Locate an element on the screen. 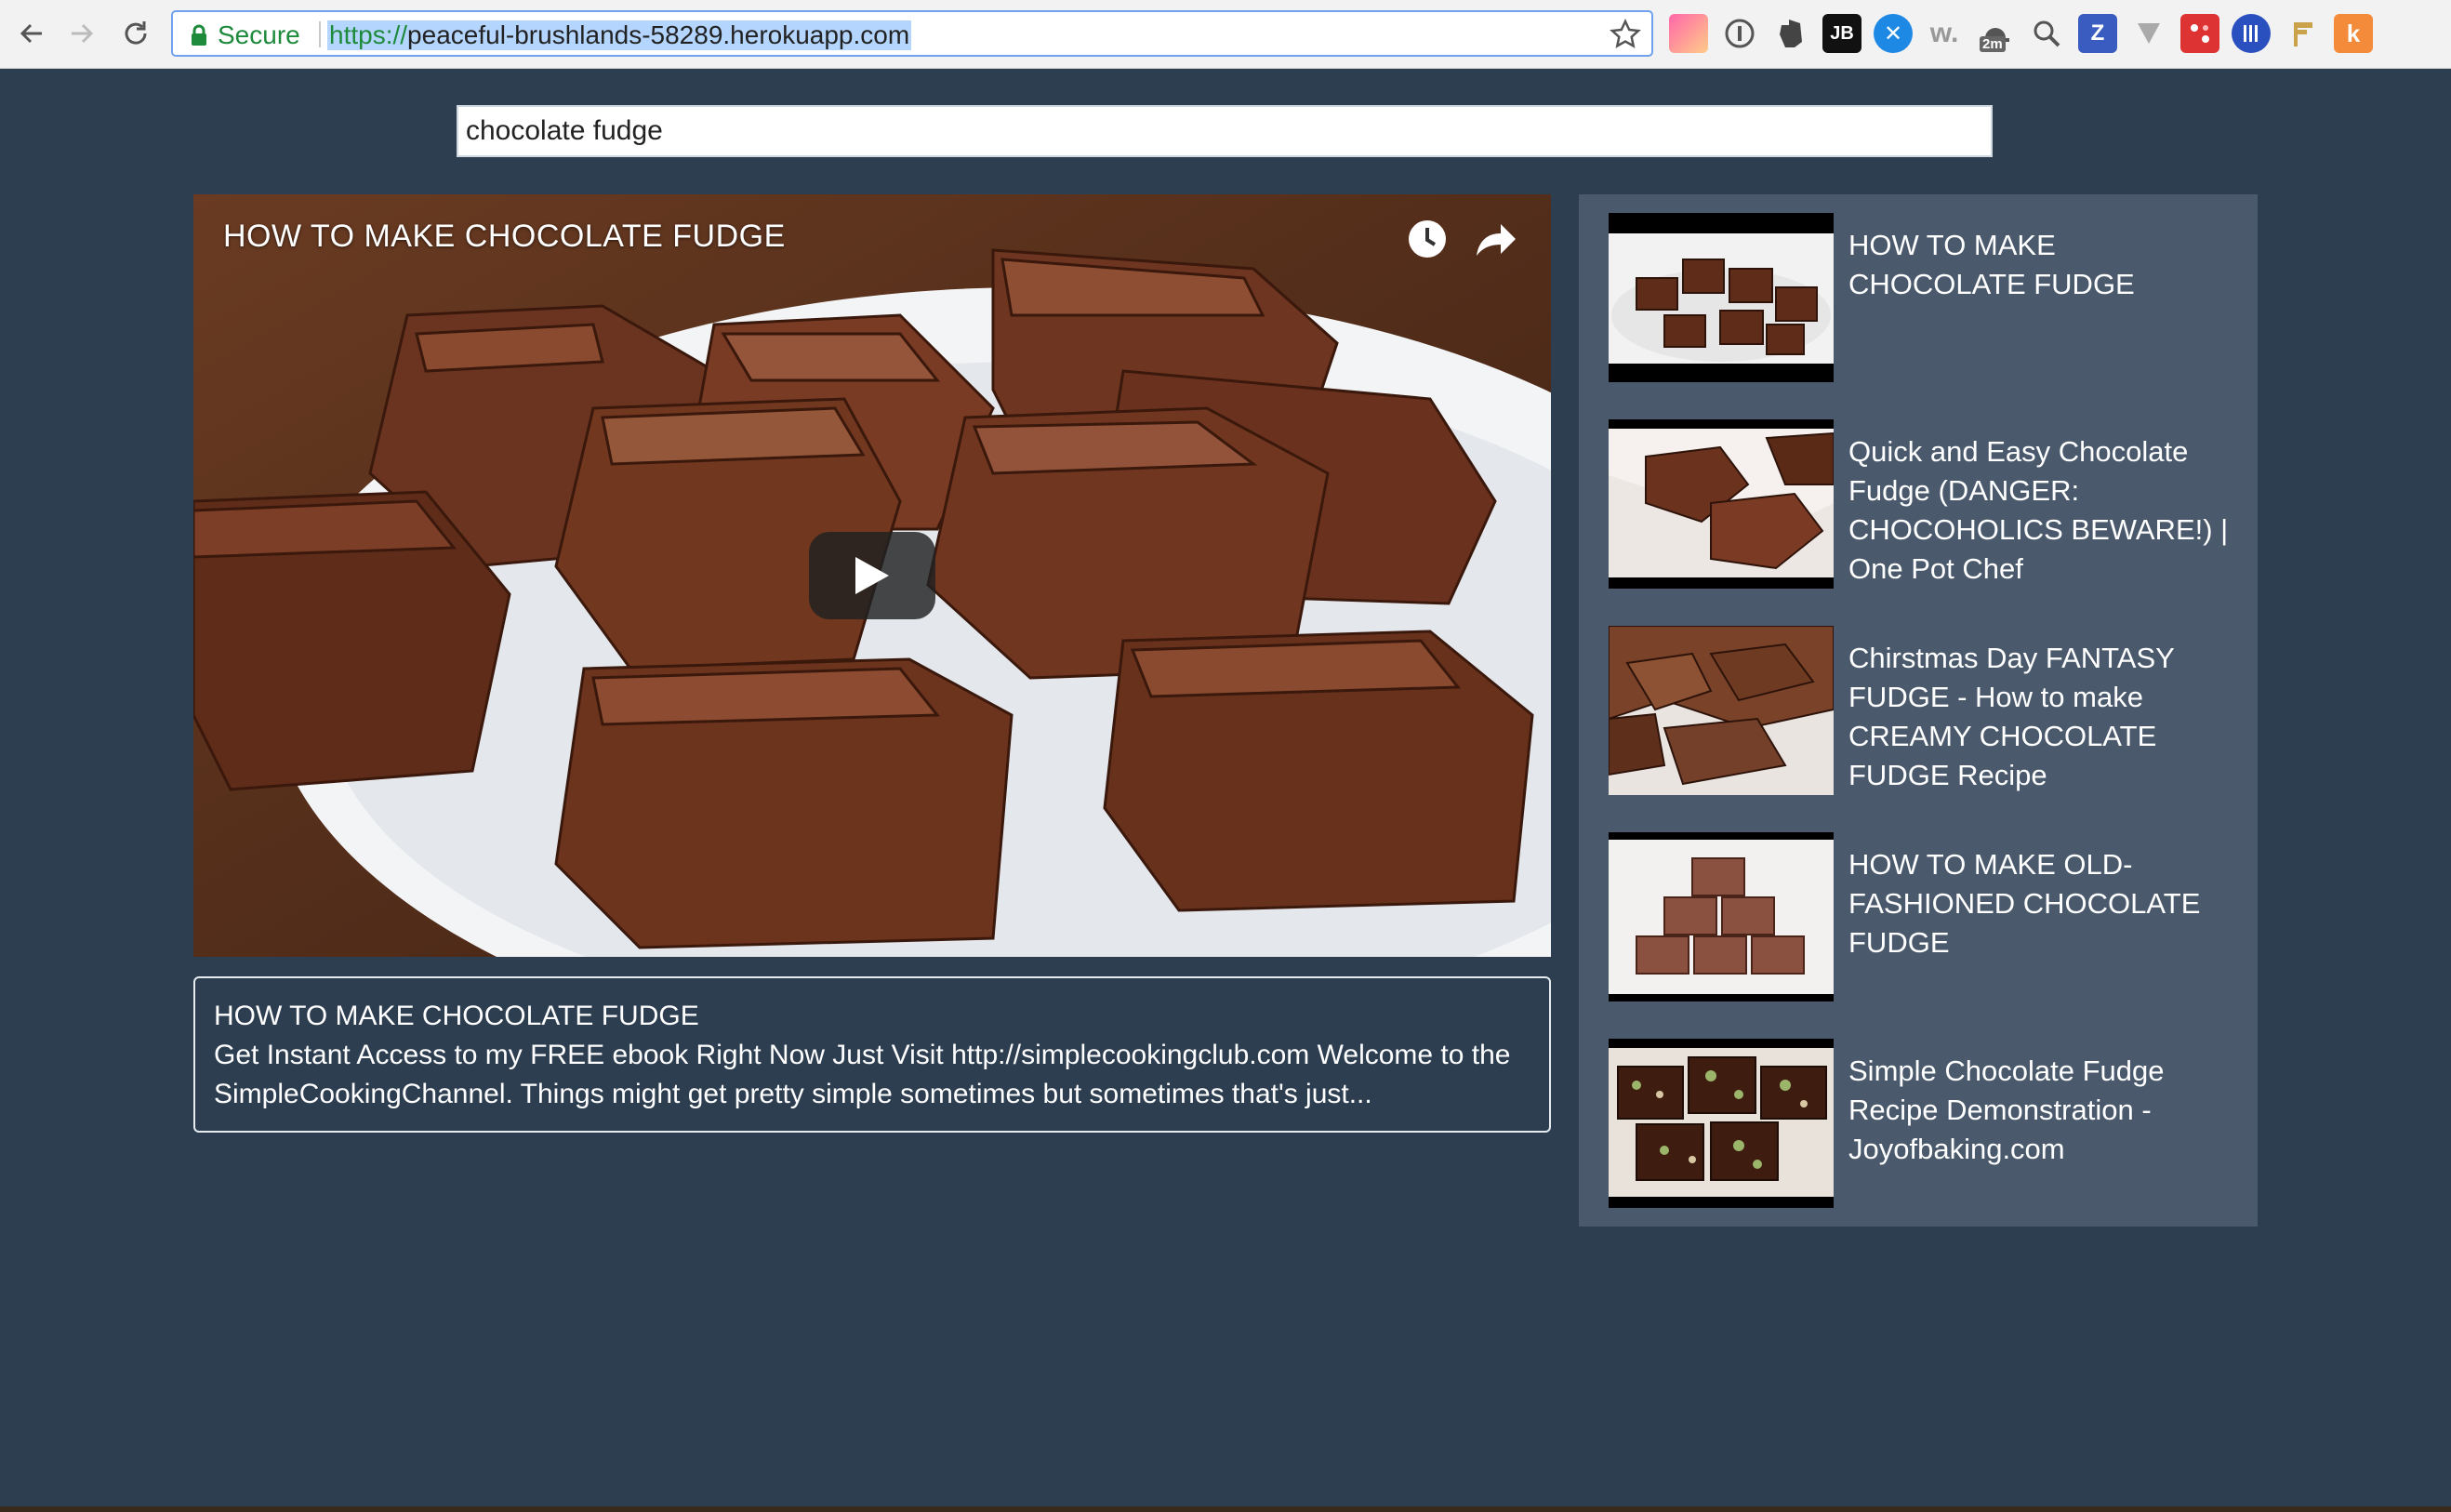 Image resolution: width=2451 pixels, height=1512 pixels. grid-icon is located at coordinates (2200, 33).